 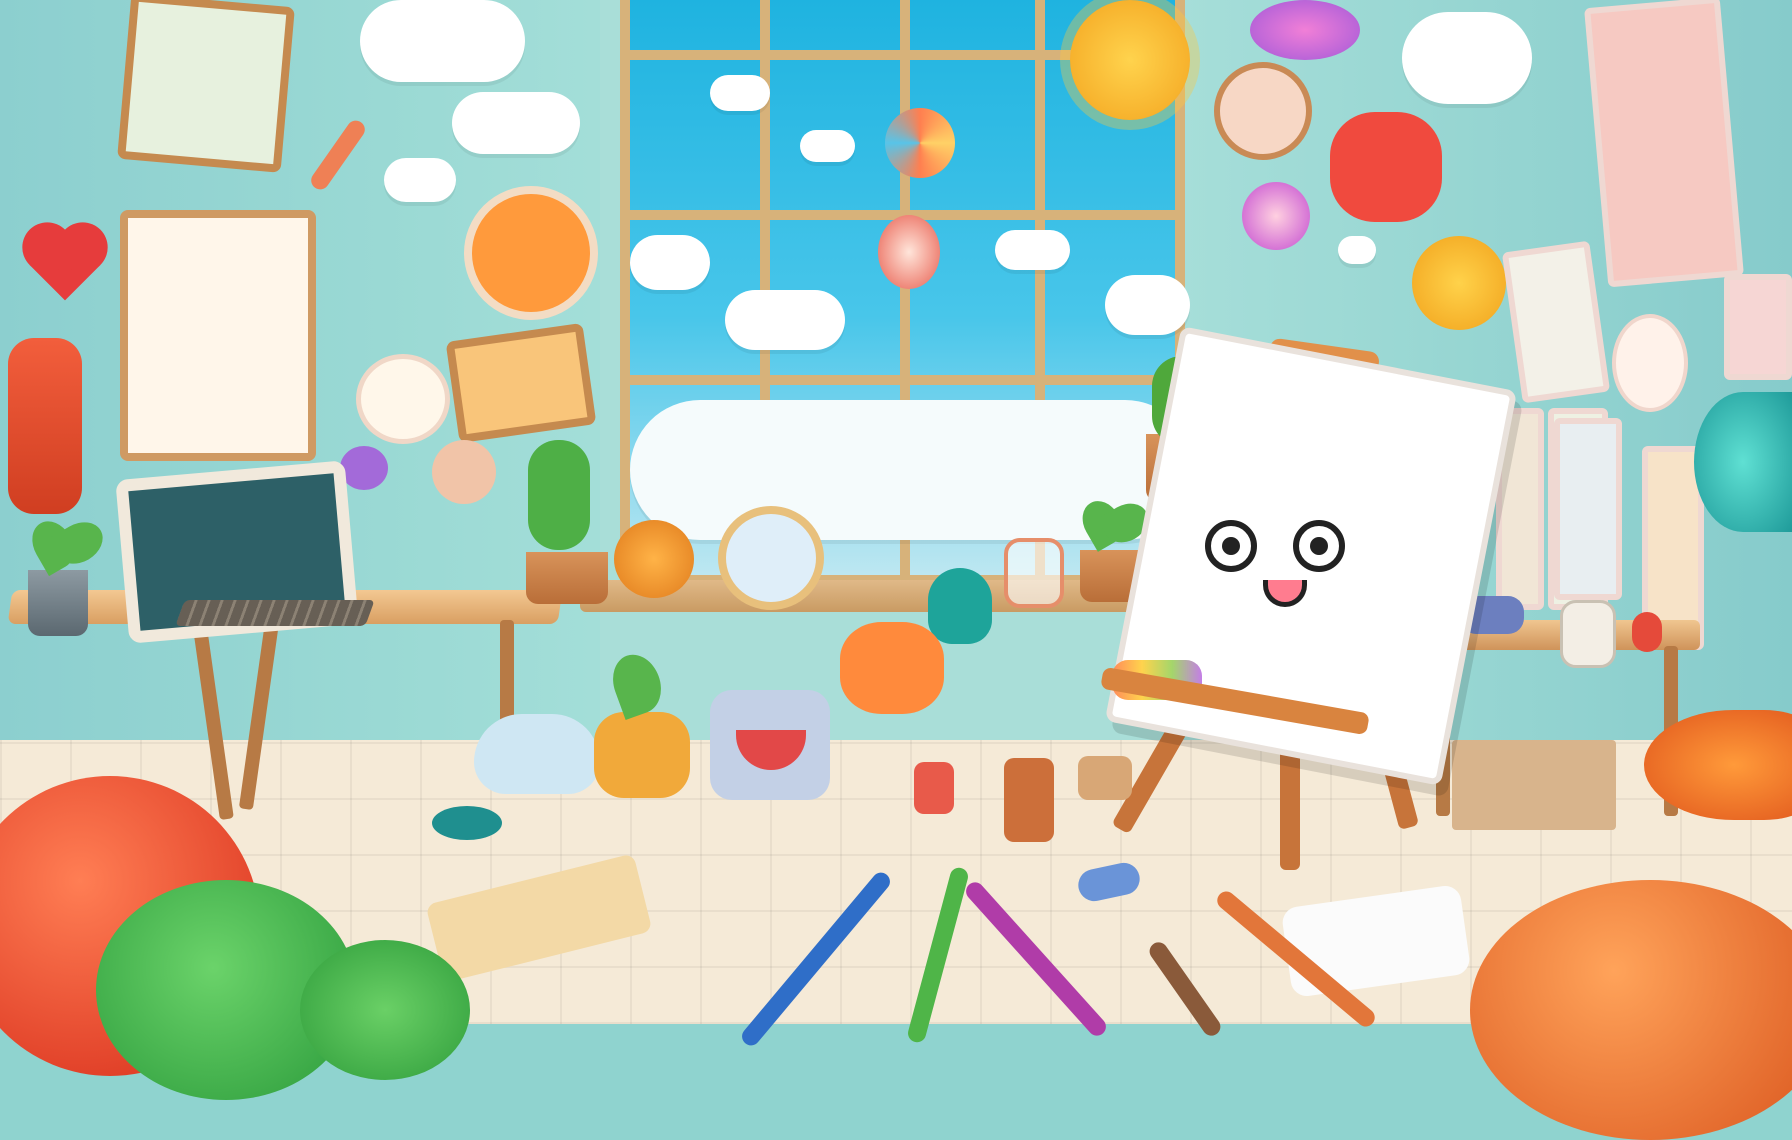 I want to click on orange-face-badge-icon, so click(x=531, y=253).